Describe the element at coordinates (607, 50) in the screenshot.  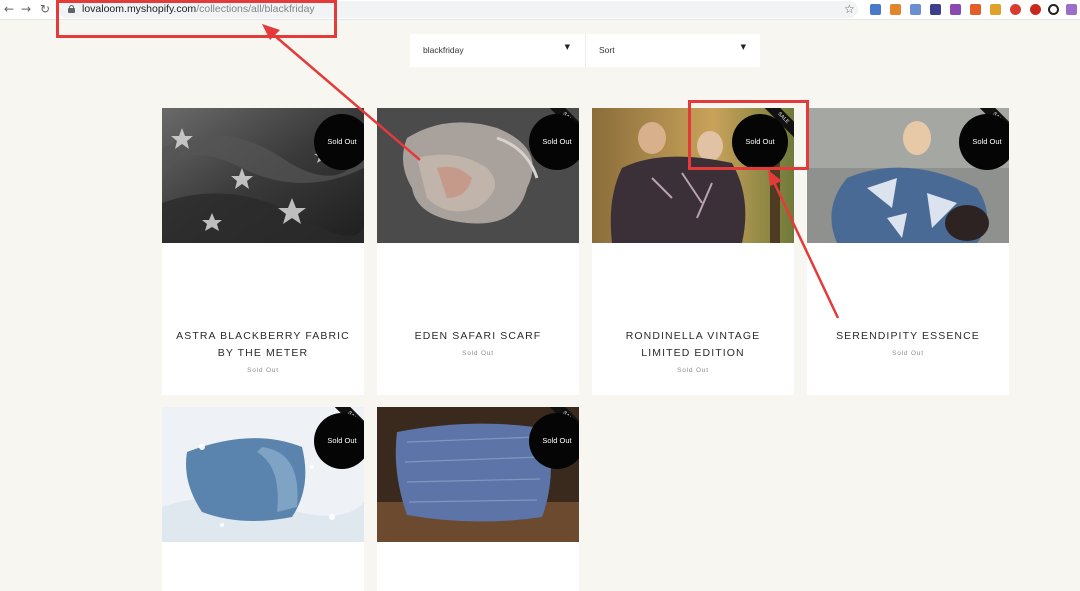
I see `sort-select-value: Sort` at that location.